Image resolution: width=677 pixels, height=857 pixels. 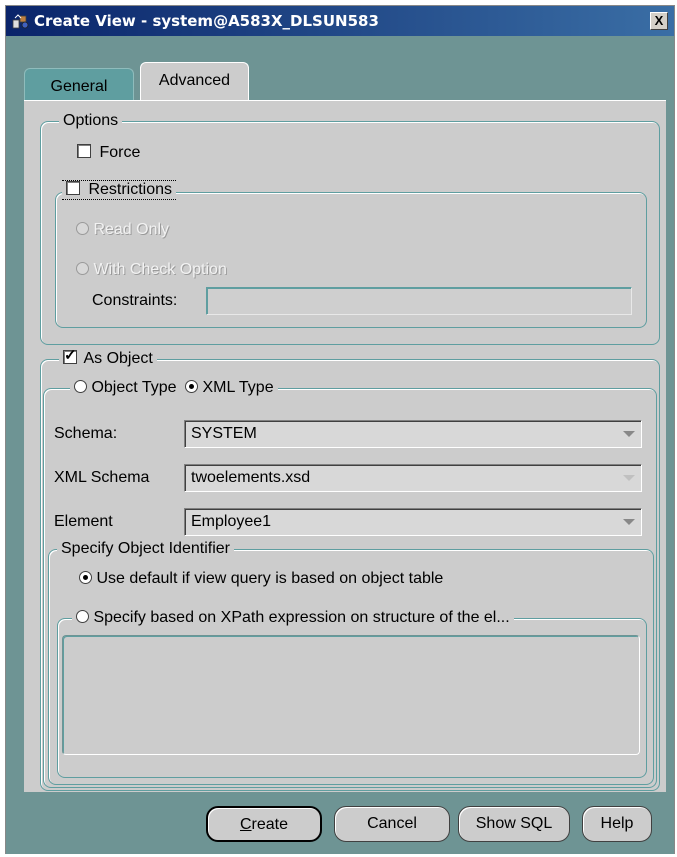 What do you see at coordinates (419, 301) in the screenshot?
I see `constraints-field` at bounding box center [419, 301].